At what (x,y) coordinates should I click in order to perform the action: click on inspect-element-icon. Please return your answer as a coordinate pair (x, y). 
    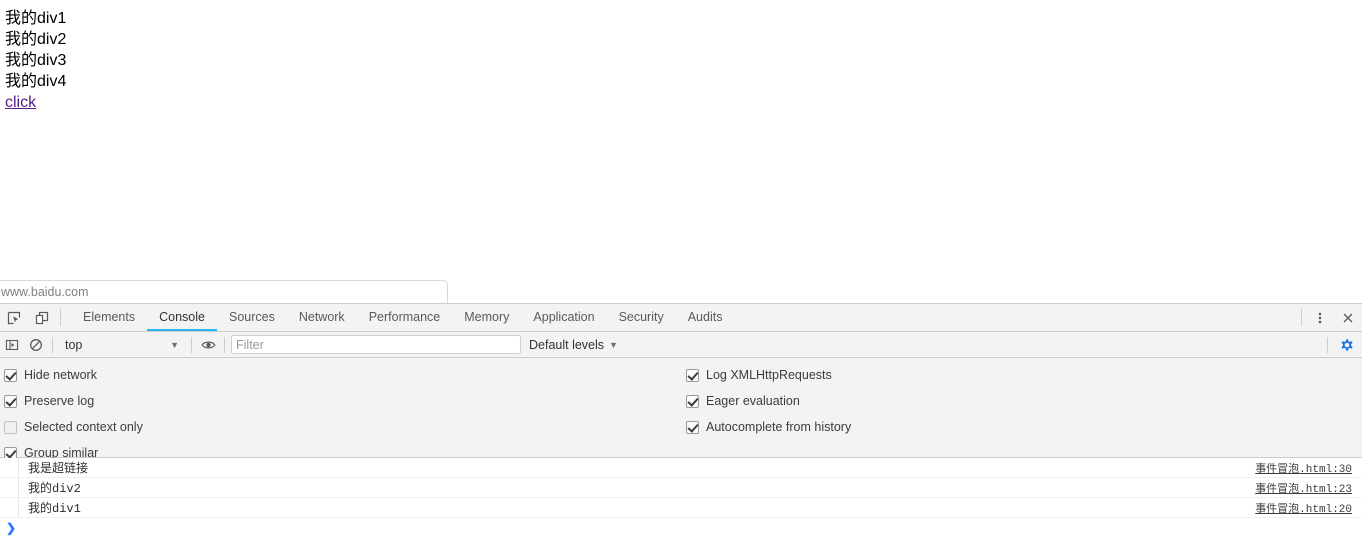
    Looking at the image, I should click on (14, 317).